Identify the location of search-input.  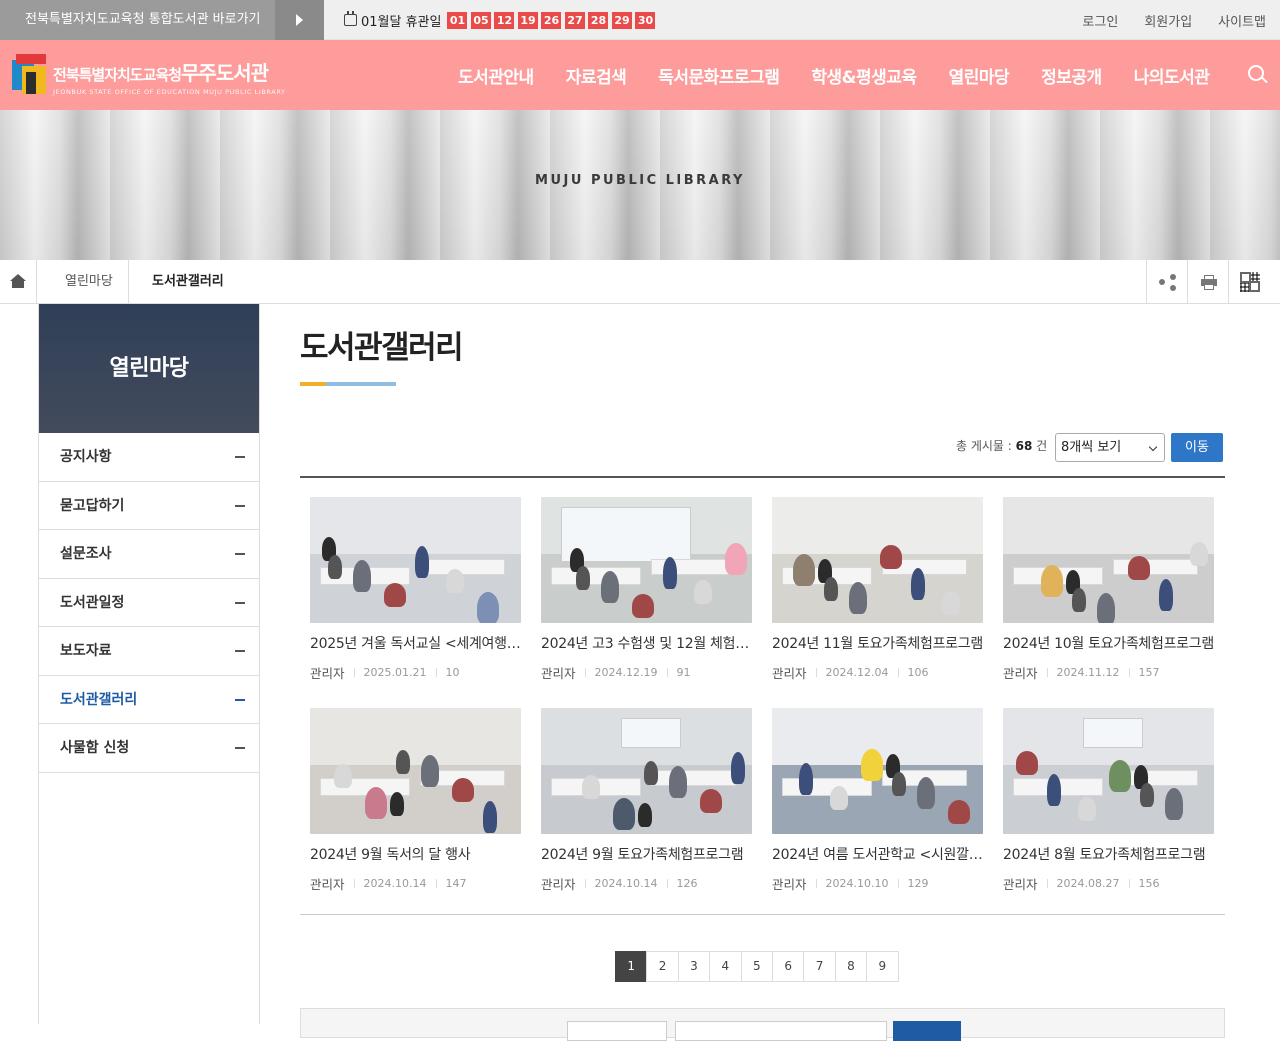
(781, 1031).